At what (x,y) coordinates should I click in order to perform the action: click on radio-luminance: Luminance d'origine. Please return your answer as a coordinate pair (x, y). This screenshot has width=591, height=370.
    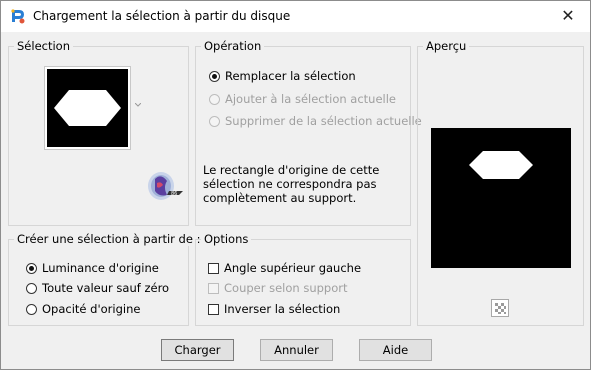
    Looking at the image, I should click on (92, 268).